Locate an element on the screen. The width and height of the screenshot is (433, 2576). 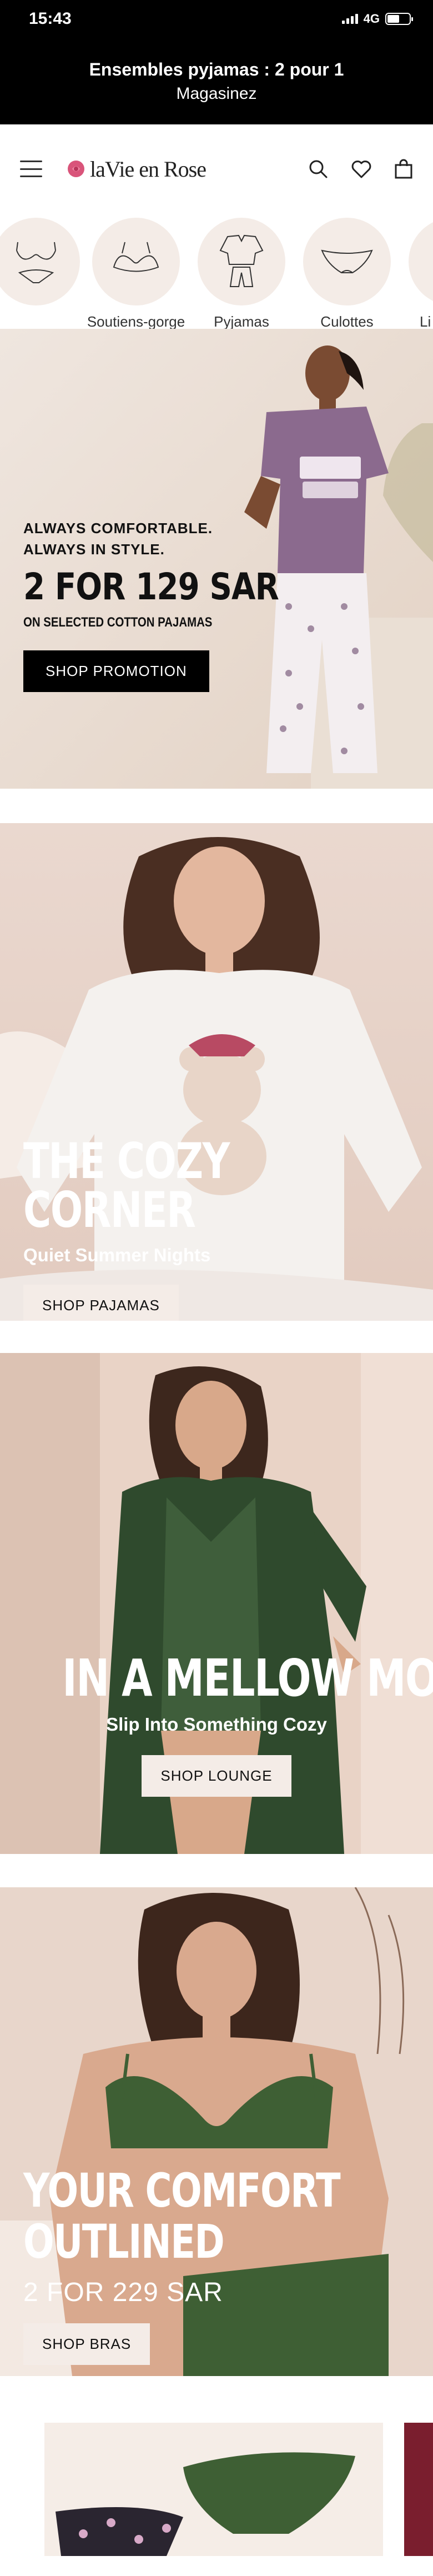
battery-icon is located at coordinates (399, 19).